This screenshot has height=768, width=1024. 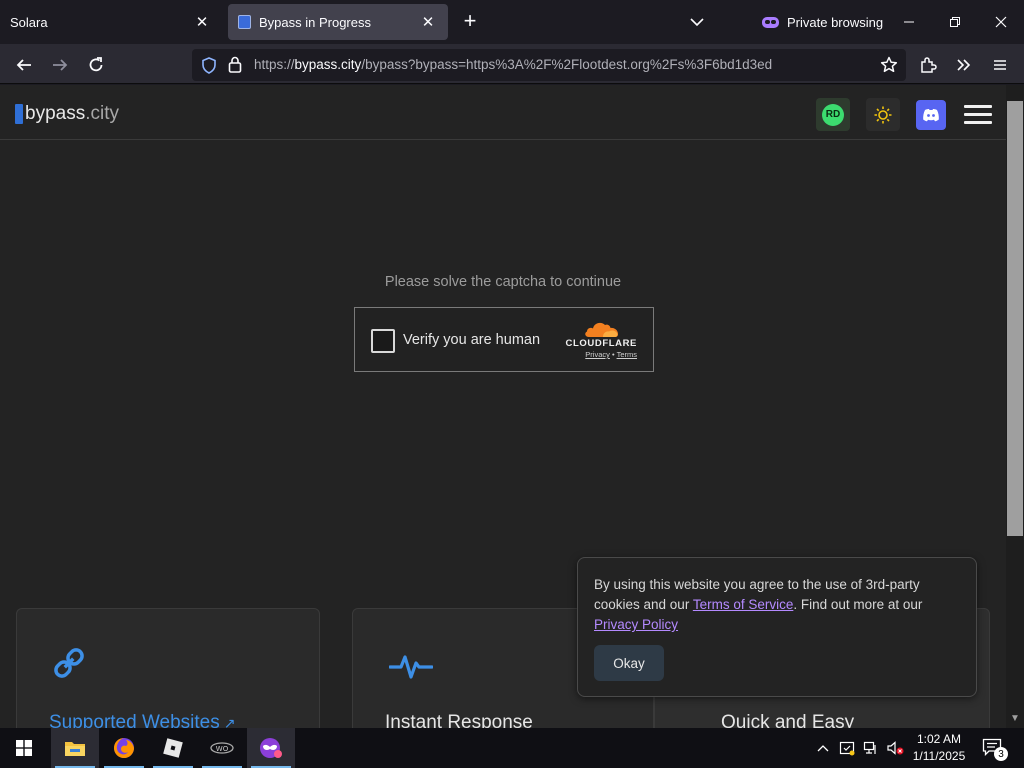 I want to click on restore-icon, so click(x=955, y=22).